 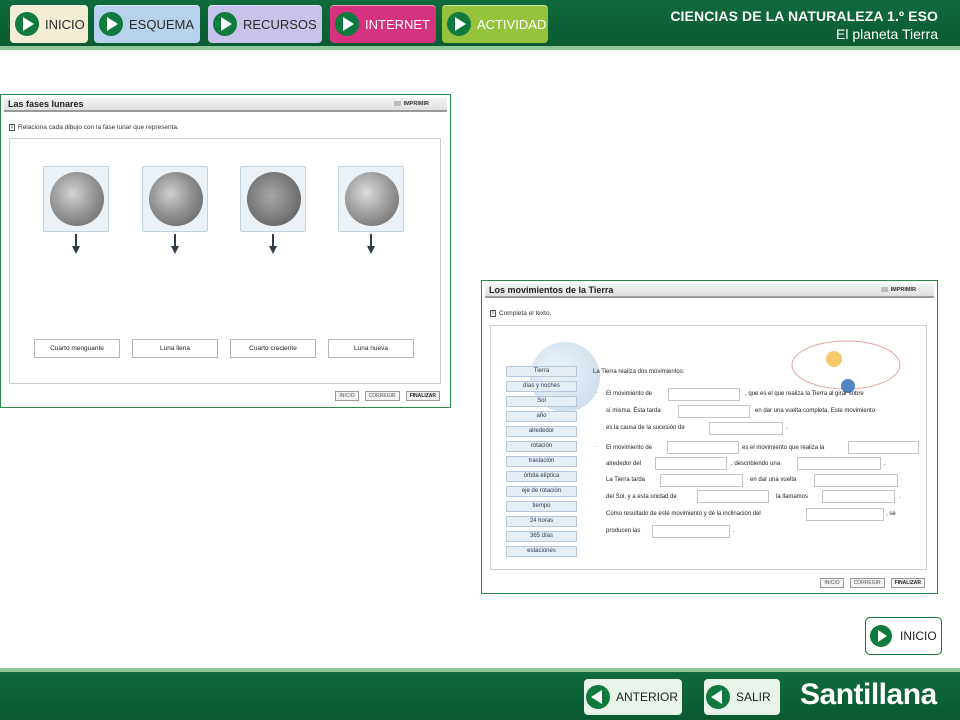 I want to click on word-tile: Sol, so click(x=541, y=401).